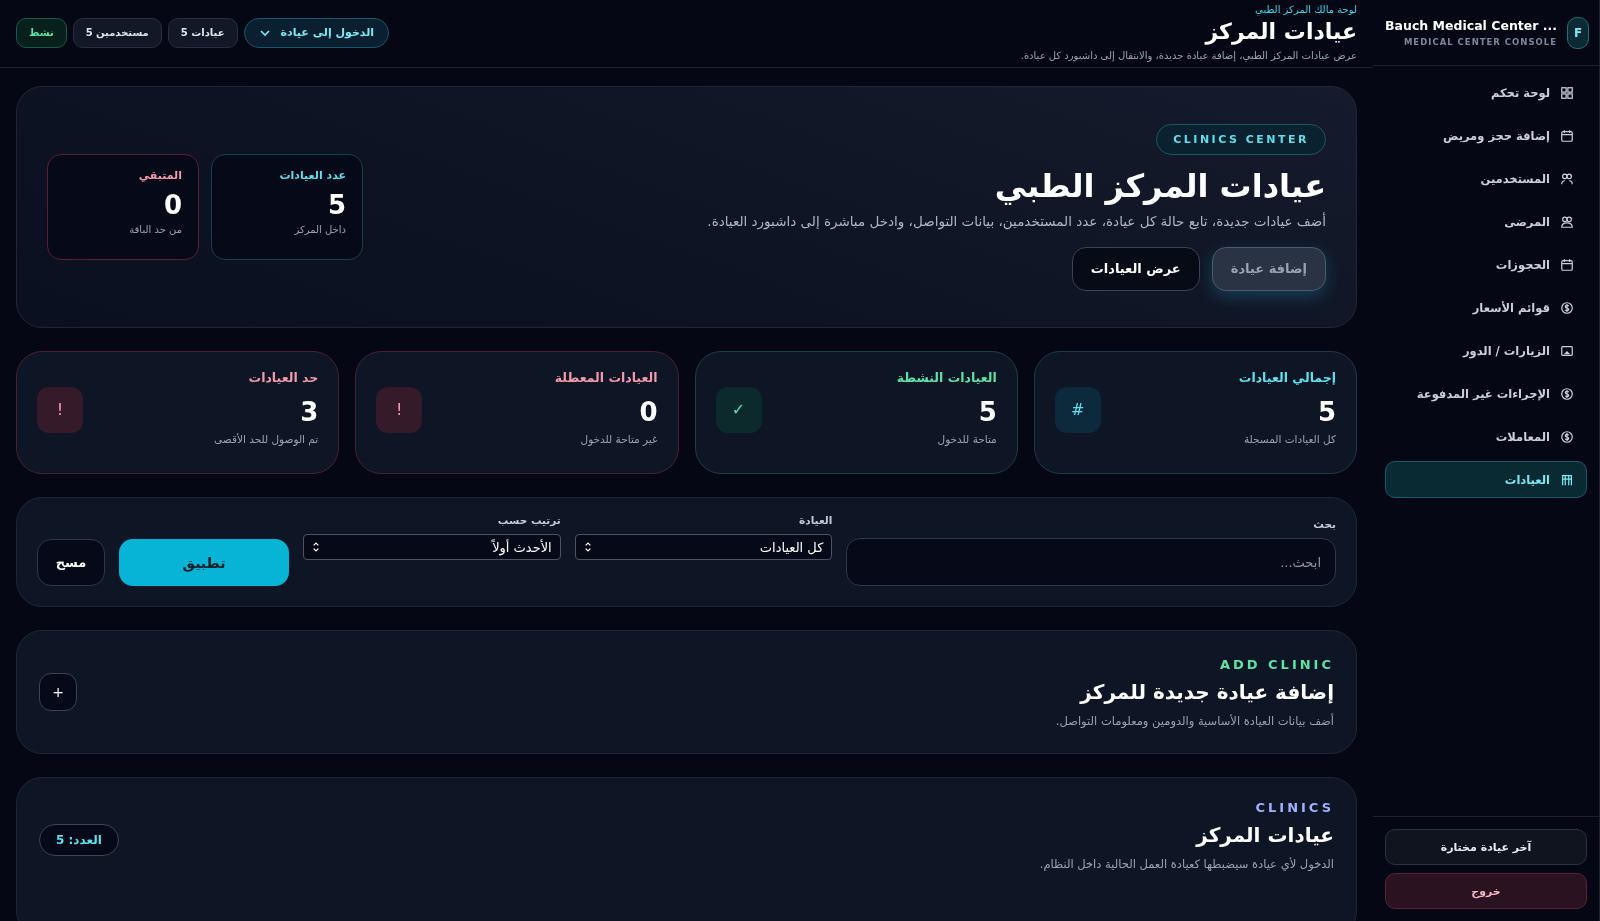  Describe the element at coordinates (160, 175) in the screenshot. I see `stat-label: المتبقي` at that location.